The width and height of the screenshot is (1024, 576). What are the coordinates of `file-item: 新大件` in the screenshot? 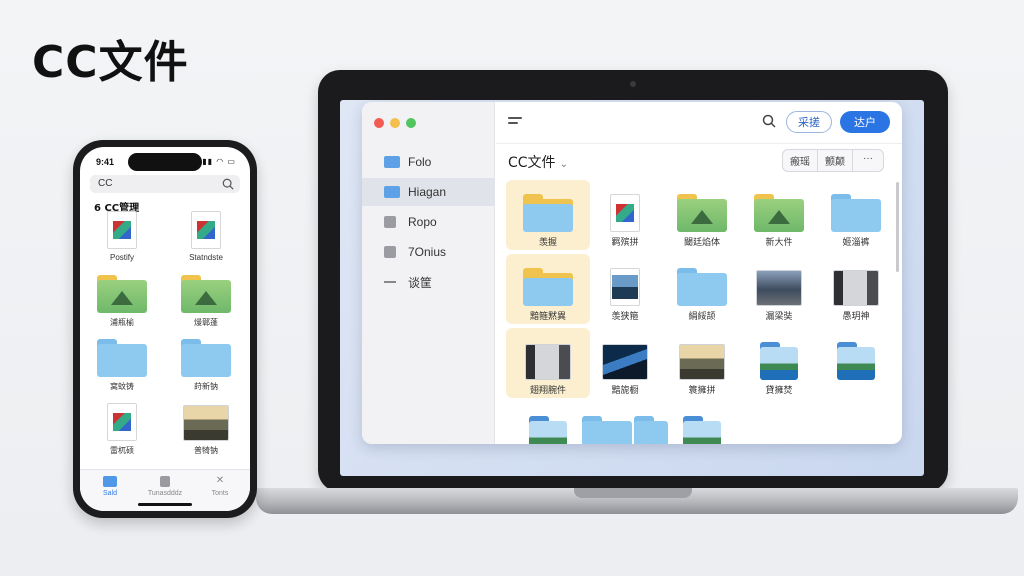 It's located at (779, 215).